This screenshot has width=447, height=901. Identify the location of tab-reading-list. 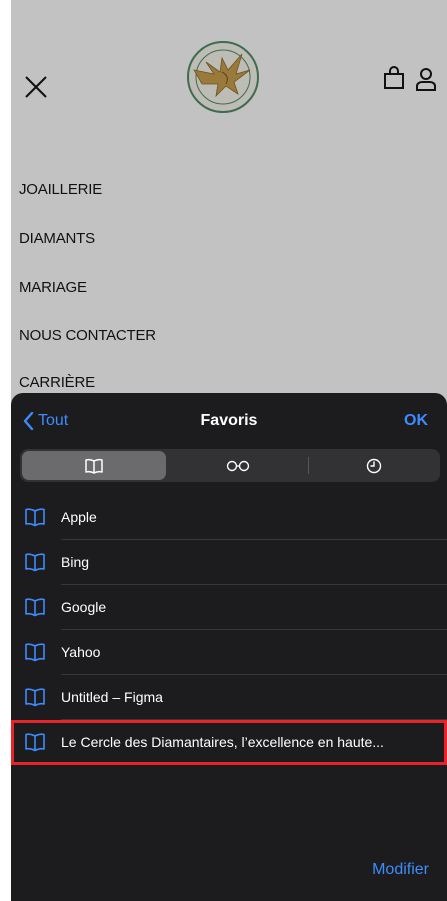
(238, 465).